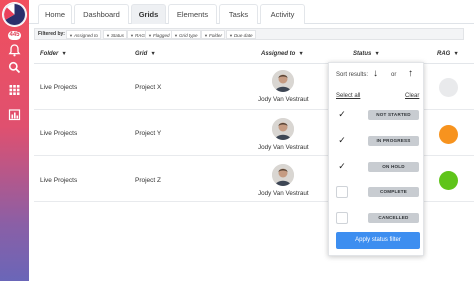 This screenshot has width=474, height=281. I want to click on status-pill: IN PROGRESS, so click(393, 141).